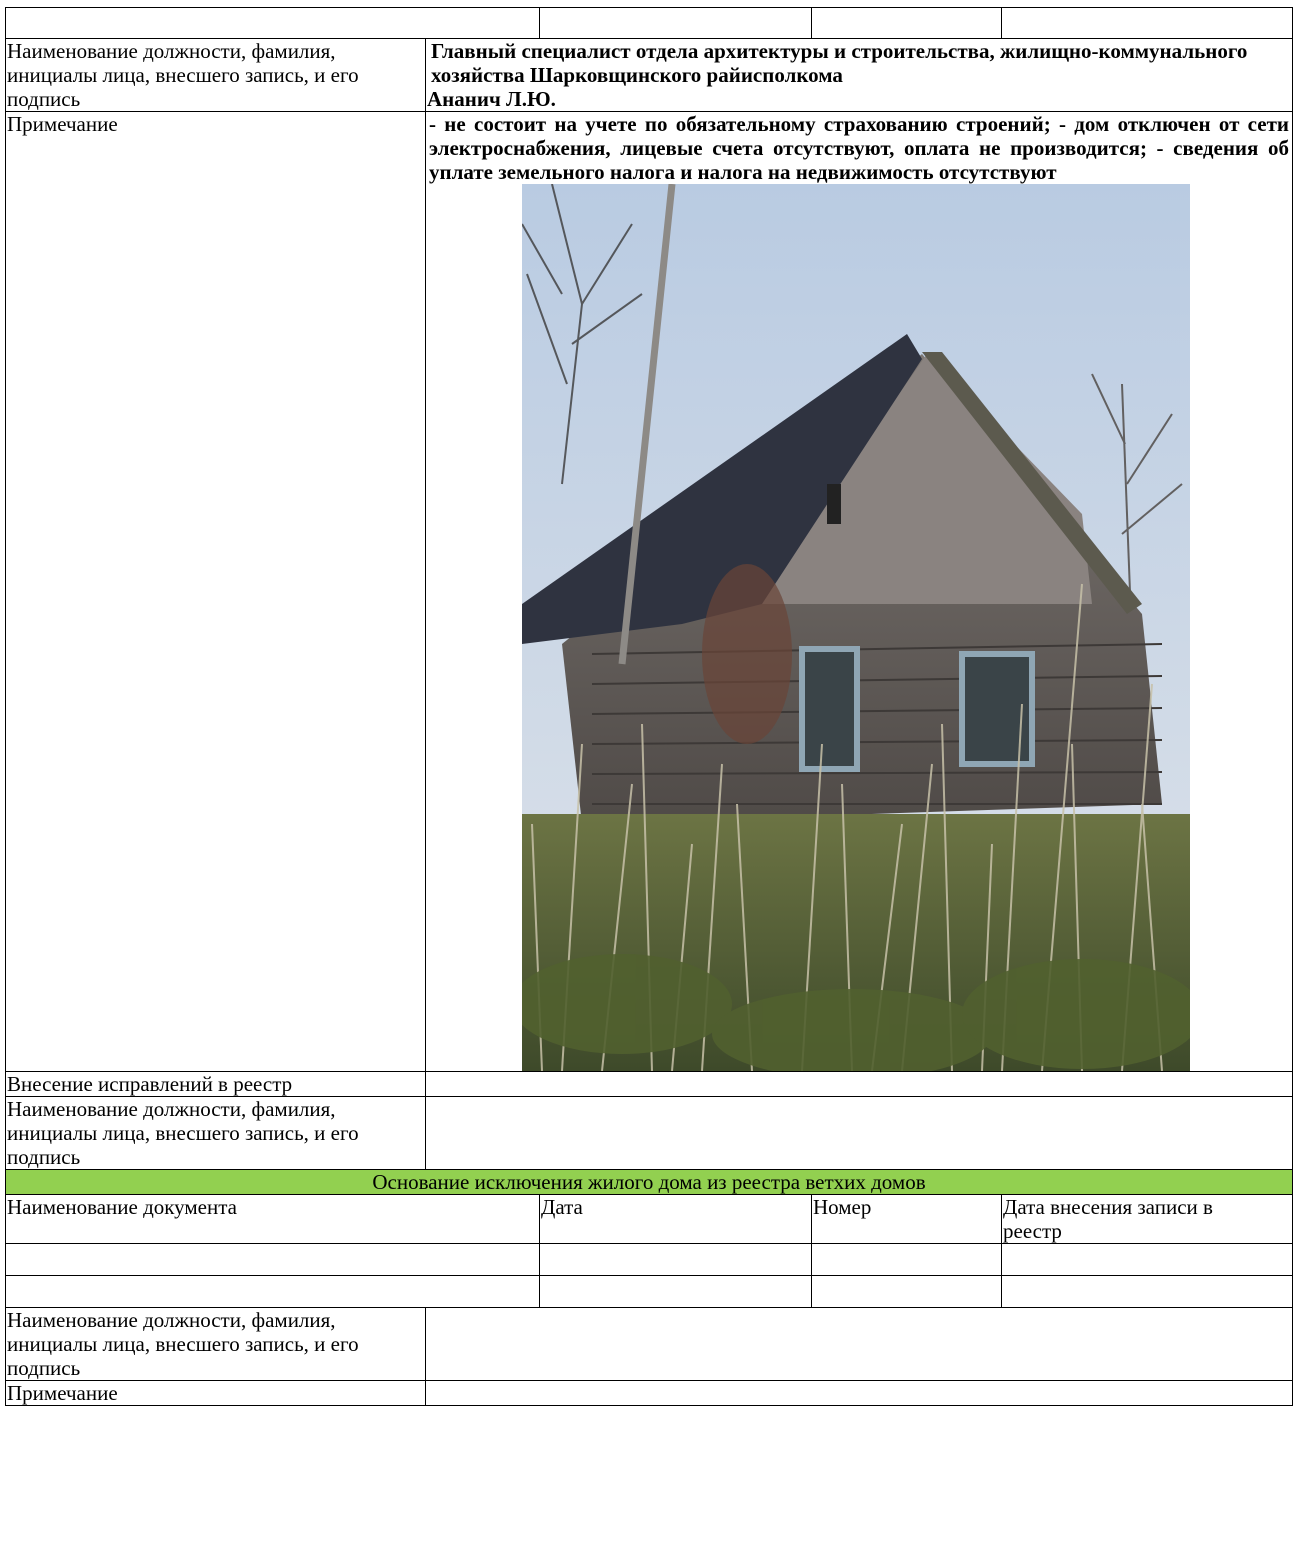 The image size is (1297, 1559). What do you see at coordinates (859, 1084) in the screenshot?
I see `corrections-value` at bounding box center [859, 1084].